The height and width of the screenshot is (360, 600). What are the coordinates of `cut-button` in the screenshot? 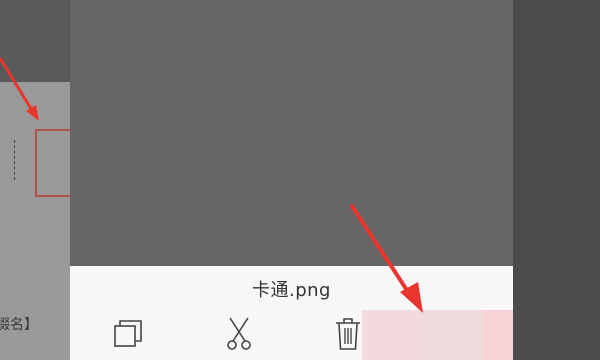 It's located at (239, 334).